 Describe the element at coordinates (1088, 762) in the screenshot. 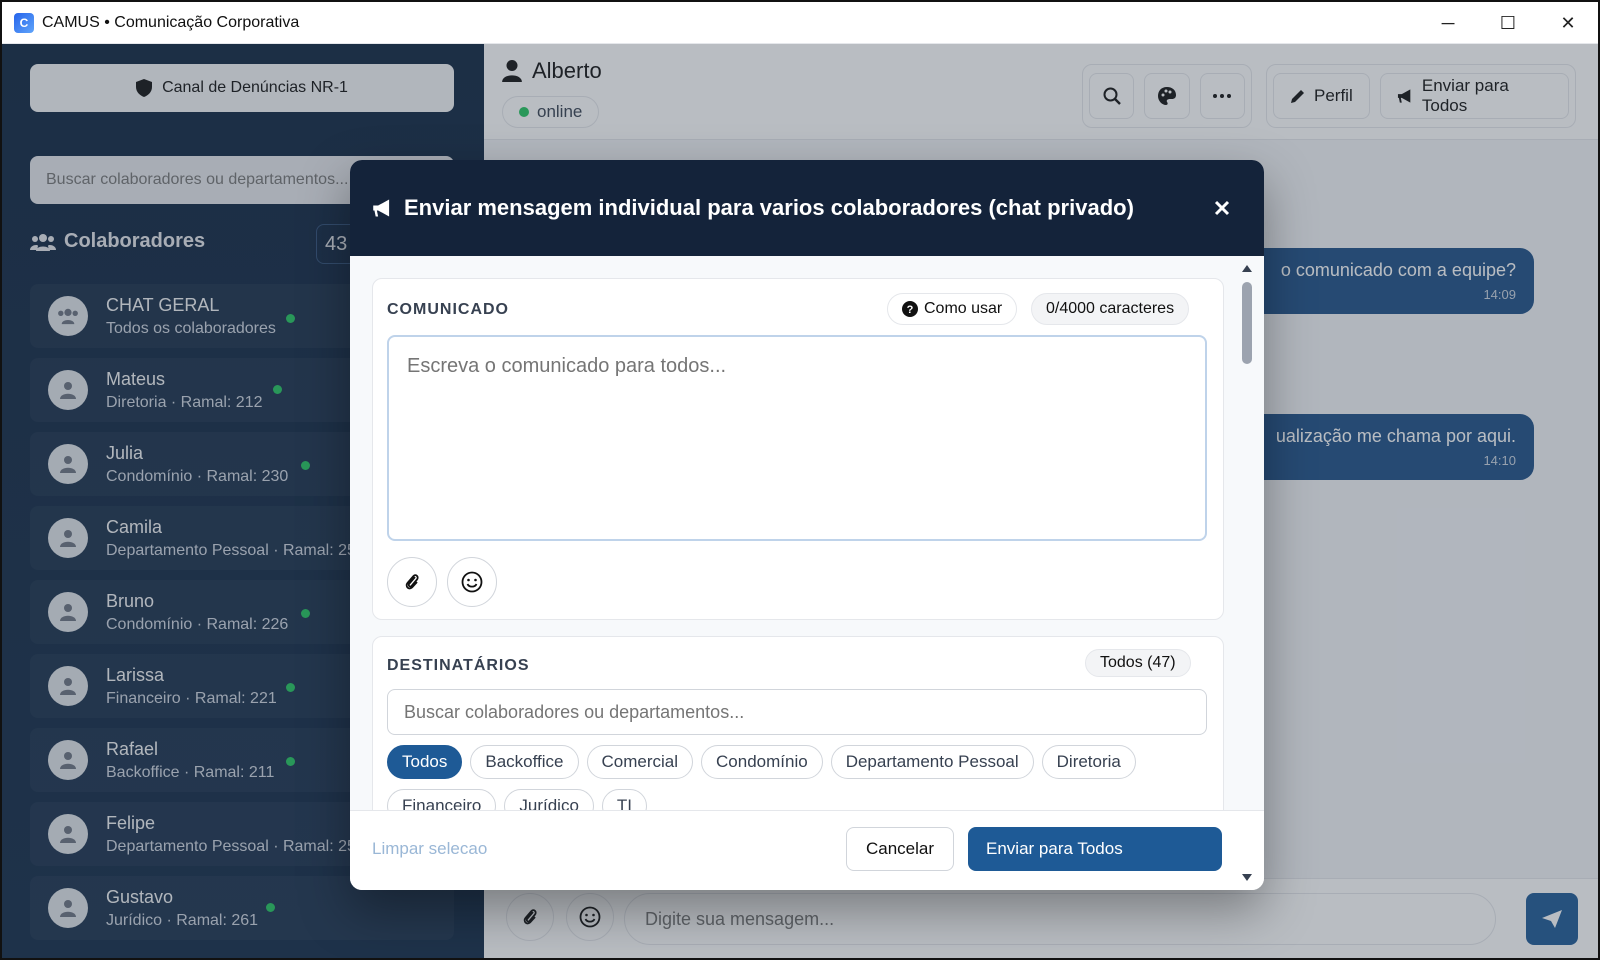

I see `chip-diretoria: Diretoria` at that location.